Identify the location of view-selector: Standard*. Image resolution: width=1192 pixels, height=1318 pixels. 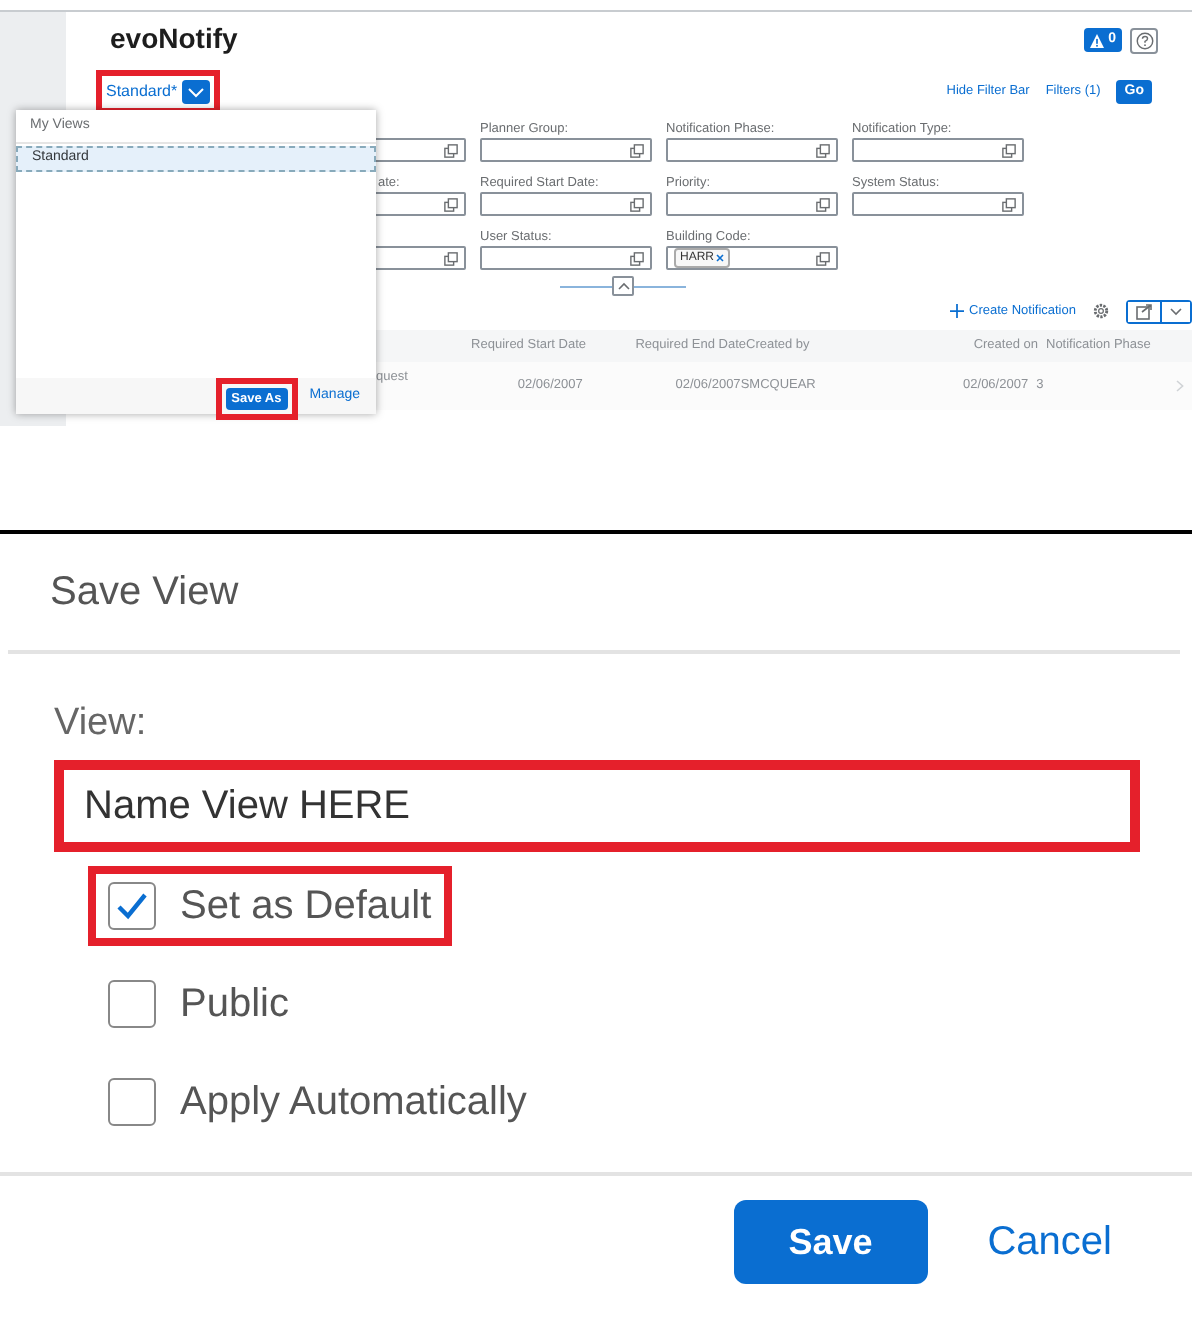
(158, 92).